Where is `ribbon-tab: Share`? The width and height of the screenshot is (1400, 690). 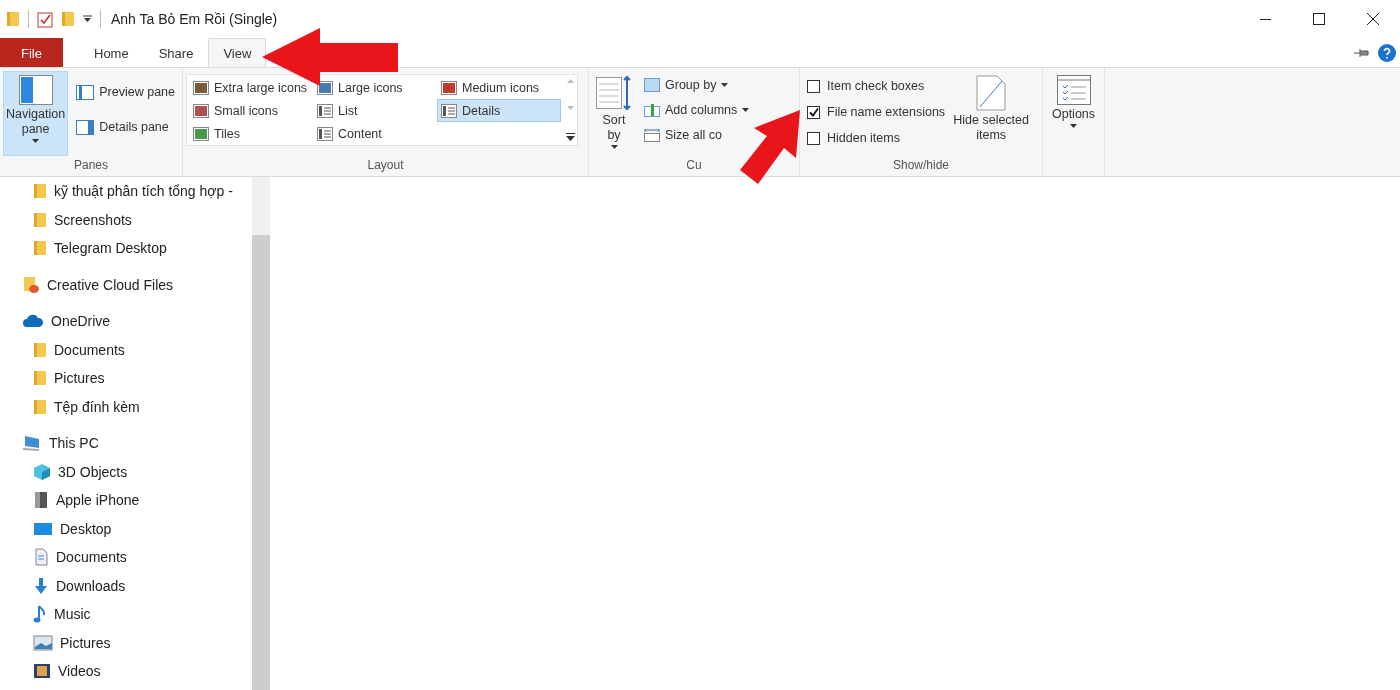 ribbon-tab: Share is located at coordinates (176, 52).